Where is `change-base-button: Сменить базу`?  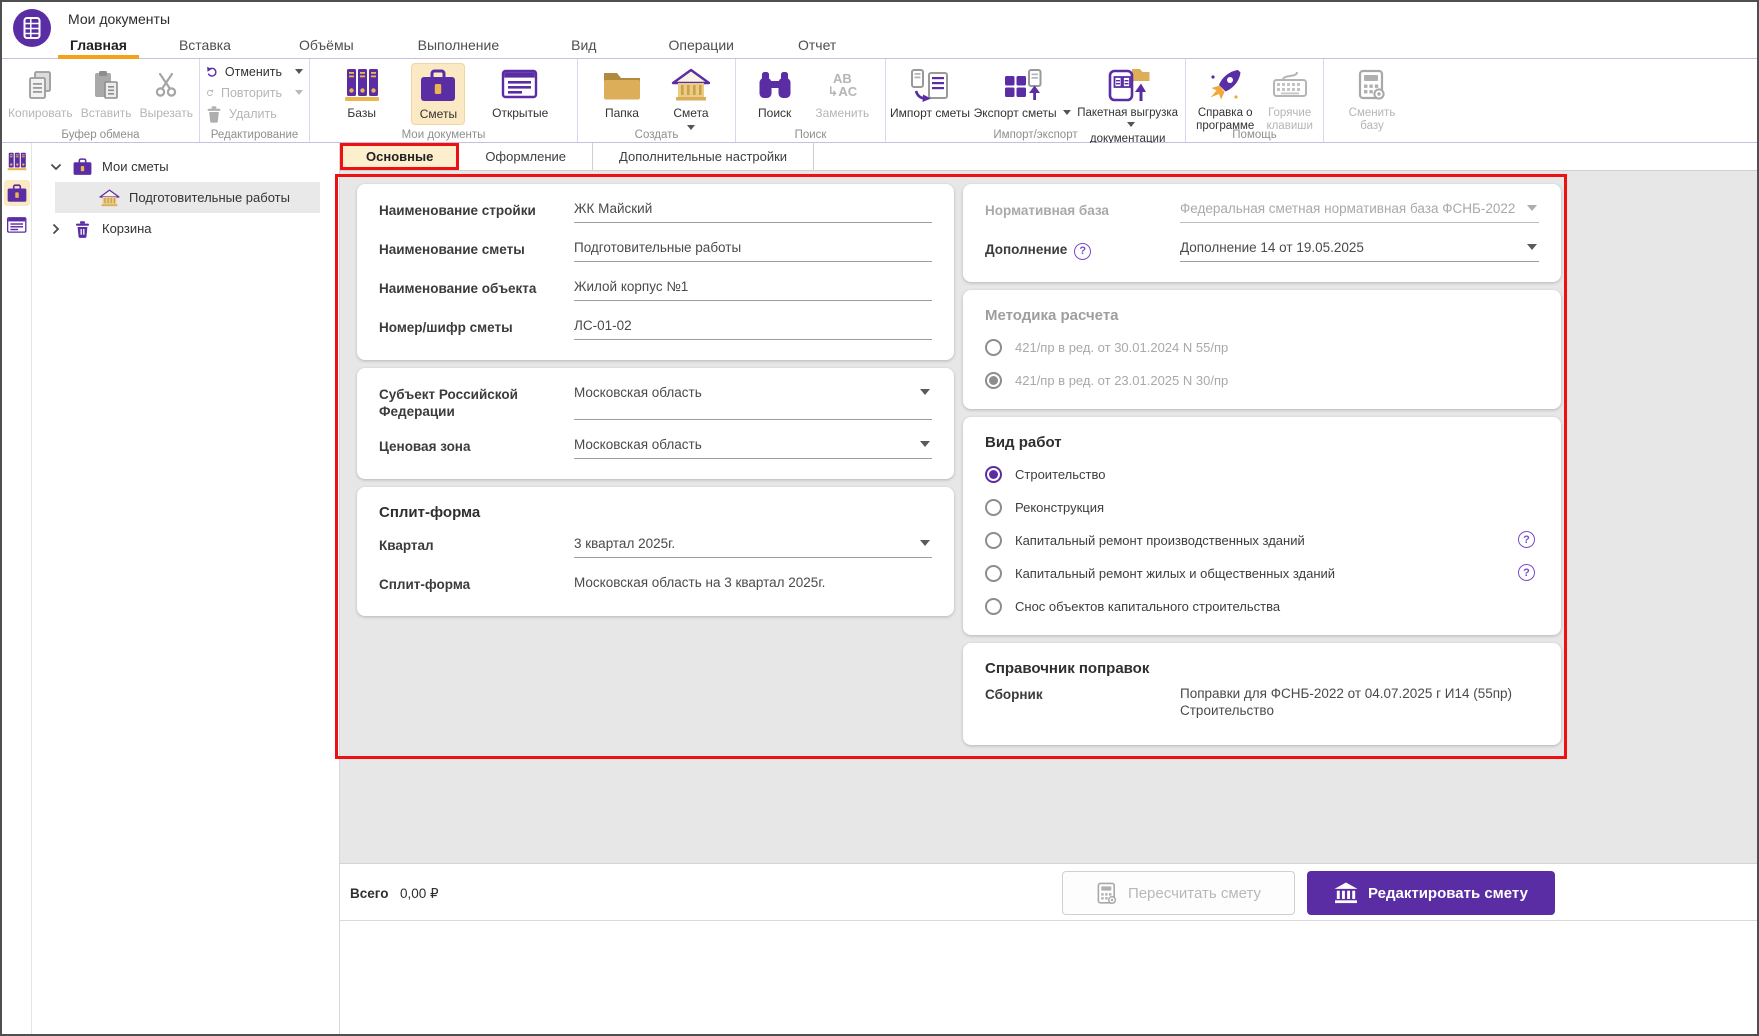
change-base-button: Сменить базу is located at coordinates (1372, 99).